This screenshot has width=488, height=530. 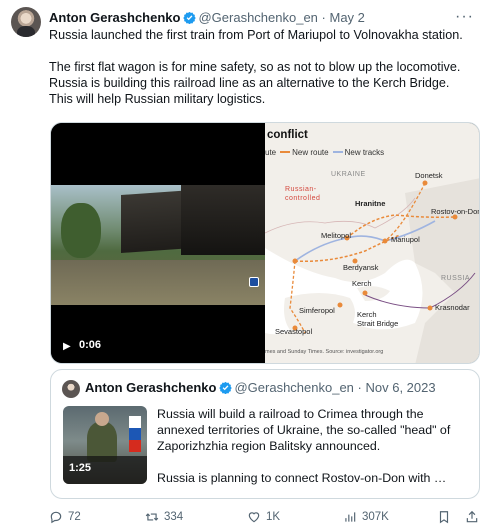 What do you see at coordinates (273, 517) in the screenshot?
I see `like-count: 1K` at bounding box center [273, 517].